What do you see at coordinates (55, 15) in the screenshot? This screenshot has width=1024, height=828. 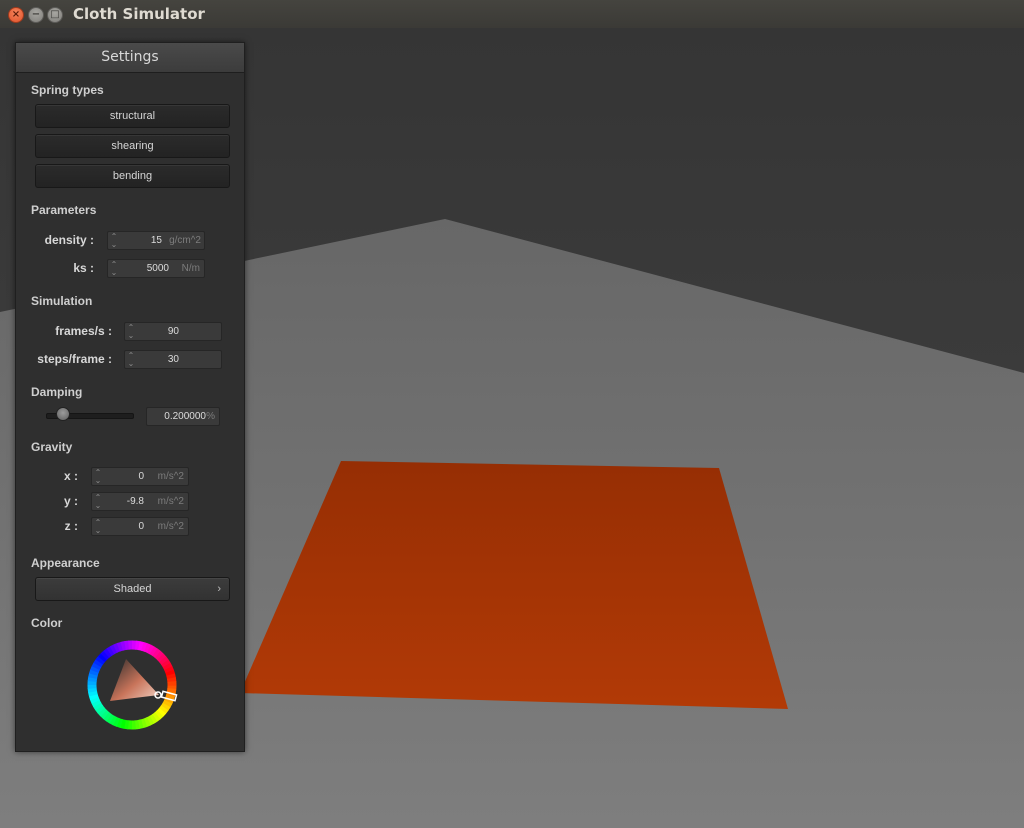 I see `window-maximize-button: □` at bounding box center [55, 15].